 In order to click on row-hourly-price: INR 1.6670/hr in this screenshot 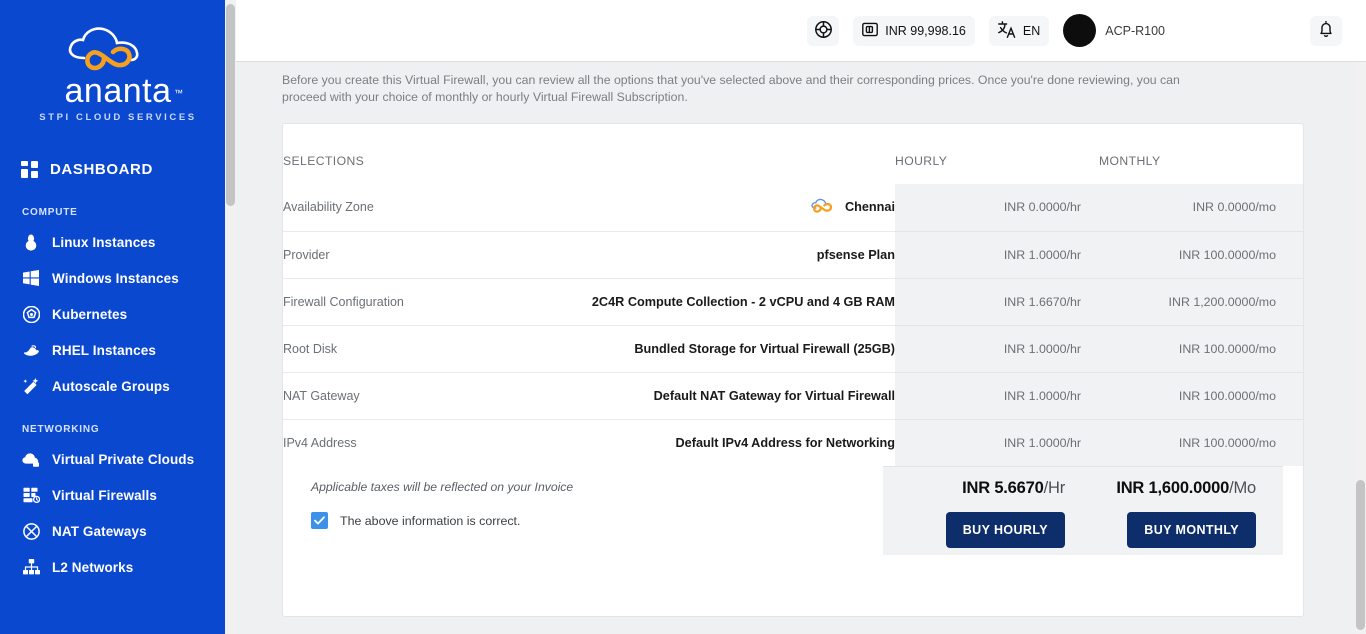, I will do `click(997, 301)`.